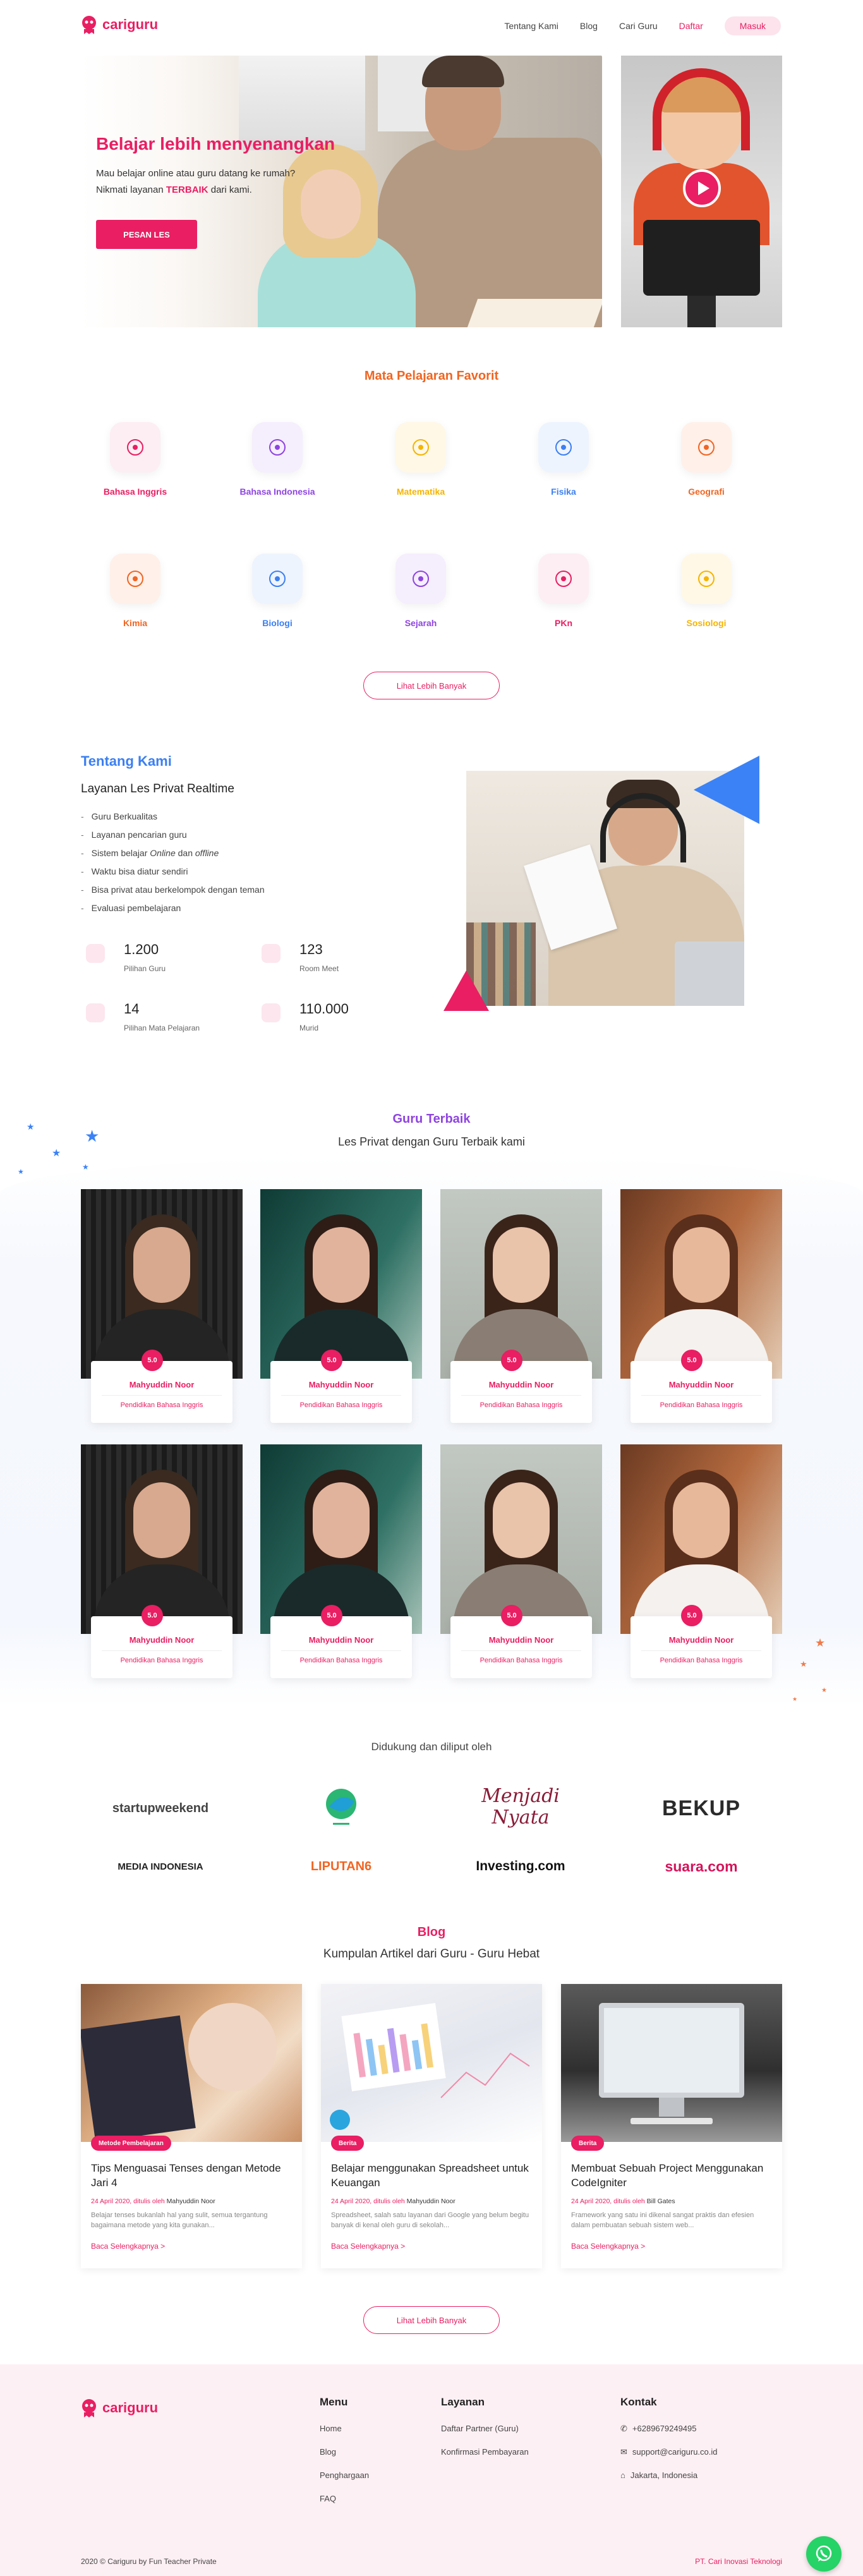 Image resolution: width=863 pixels, height=2576 pixels. What do you see at coordinates (146, 234) in the screenshot?
I see `order-lesson-button: PESAN LES` at bounding box center [146, 234].